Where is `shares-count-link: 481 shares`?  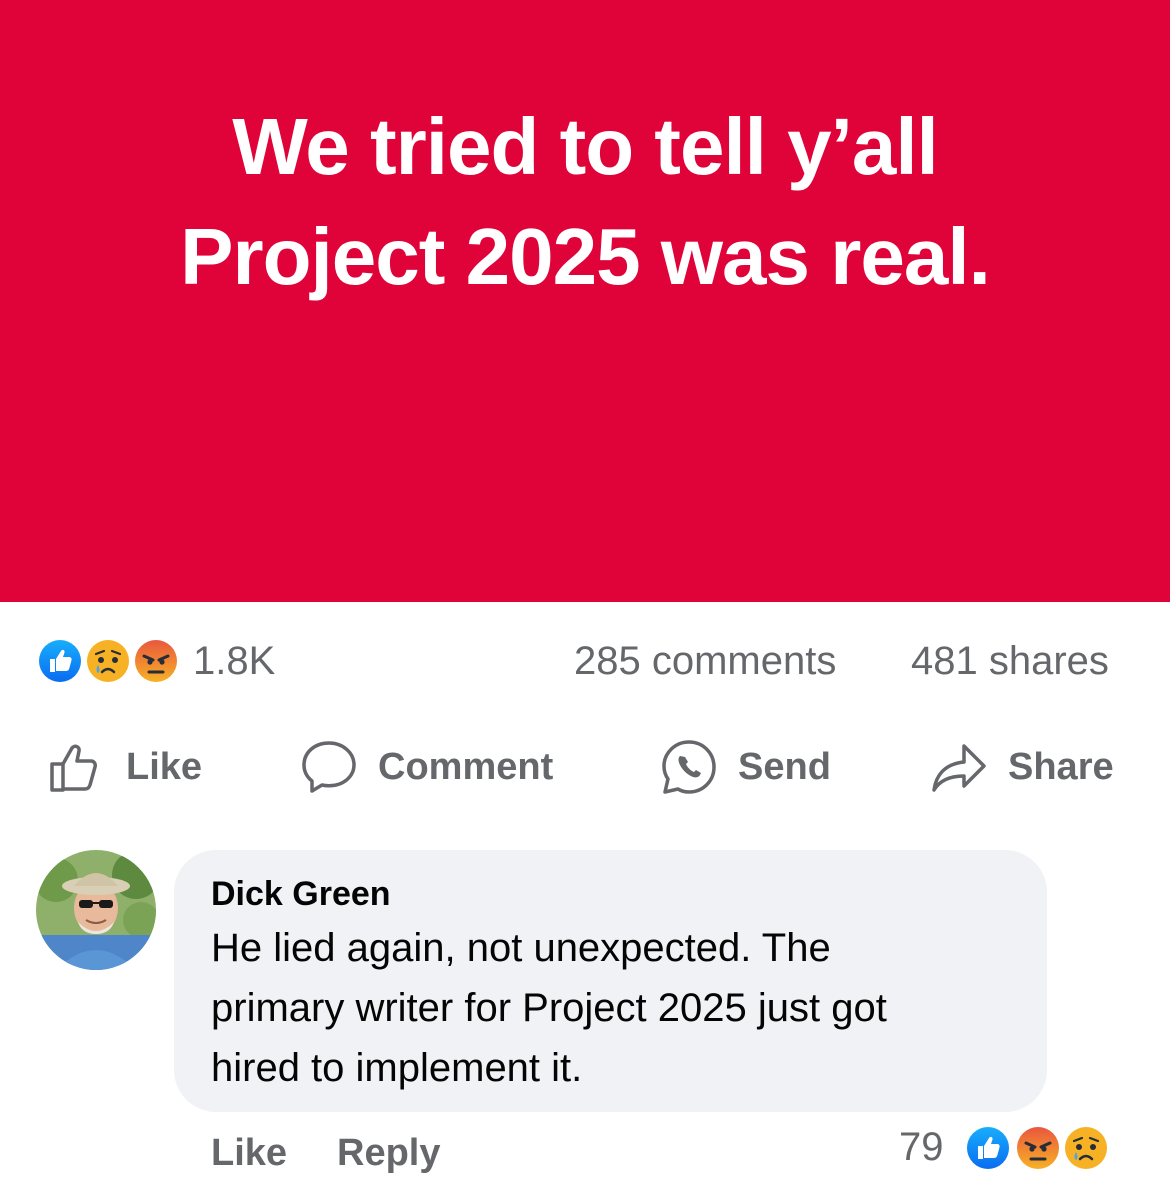
shares-count-link: 481 shares is located at coordinates (1010, 661).